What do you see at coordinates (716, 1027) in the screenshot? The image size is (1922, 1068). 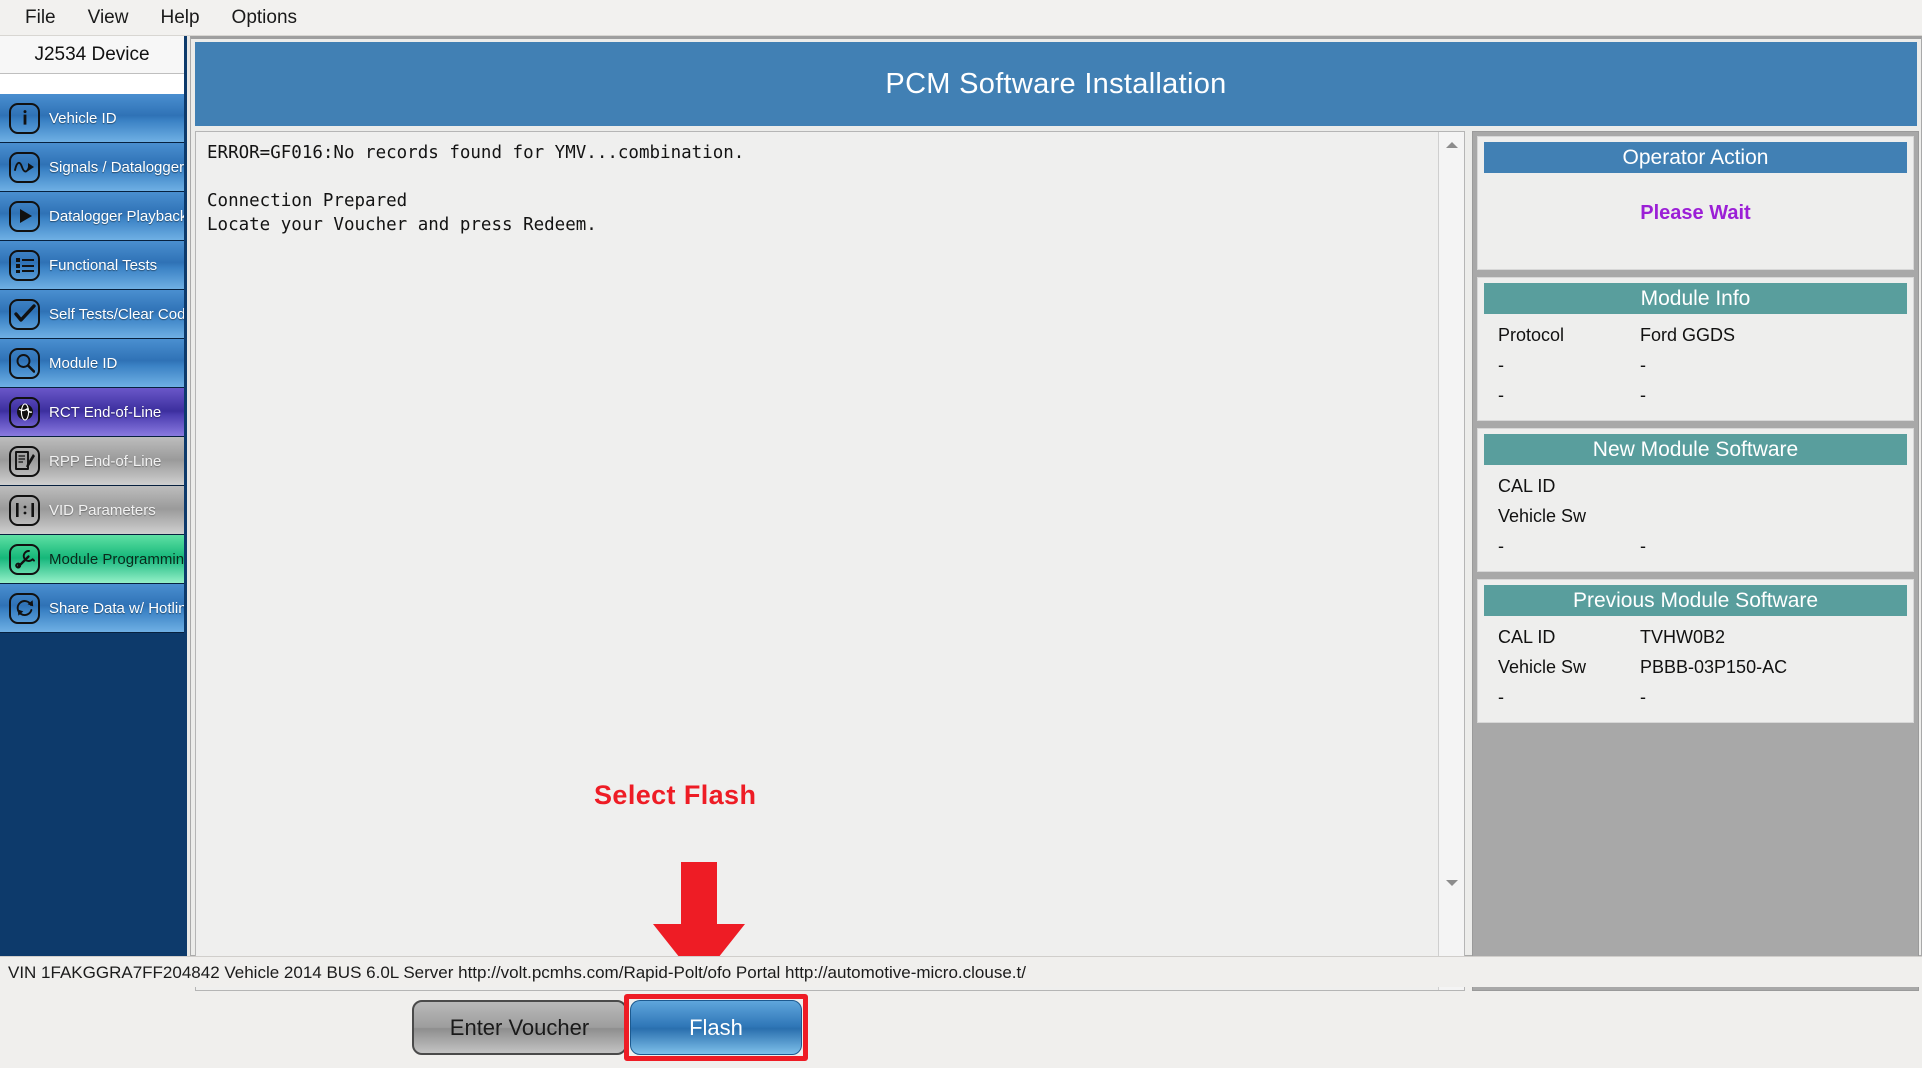 I see `flash-button: Flash` at bounding box center [716, 1027].